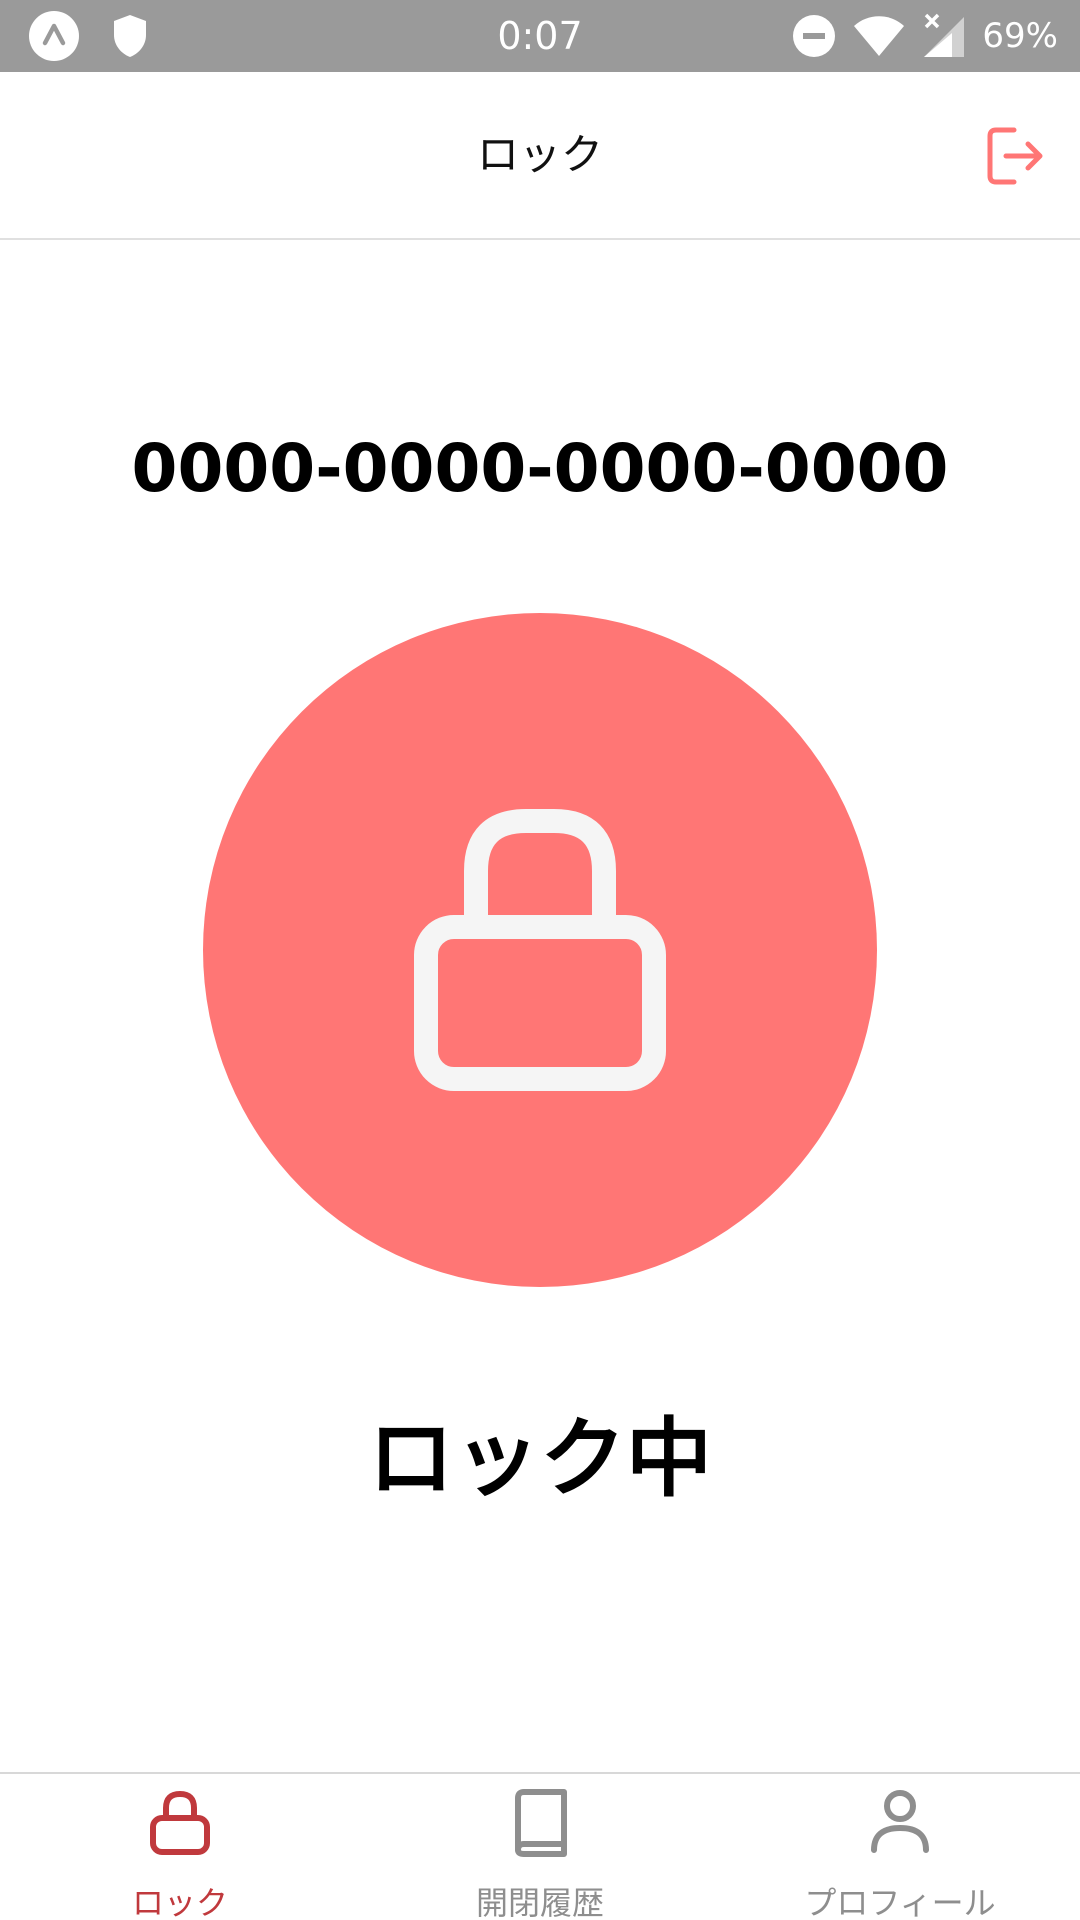 This screenshot has height=1920, width=1080. I want to click on tab-profile-label: プロフィール, so click(900, 1902).